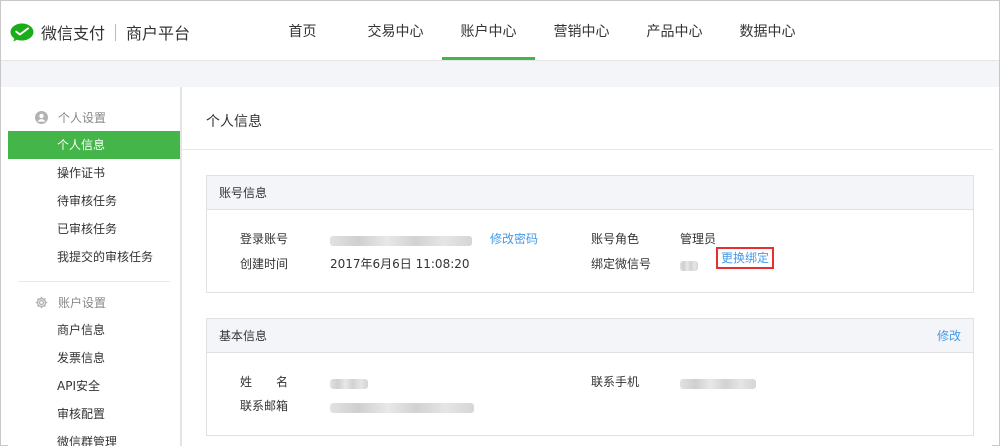 This screenshot has height=446, width=1000. Describe the element at coordinates (621, 264) in the screenshot. I see `bound-wechat-label: 绑定微信号` at that location.